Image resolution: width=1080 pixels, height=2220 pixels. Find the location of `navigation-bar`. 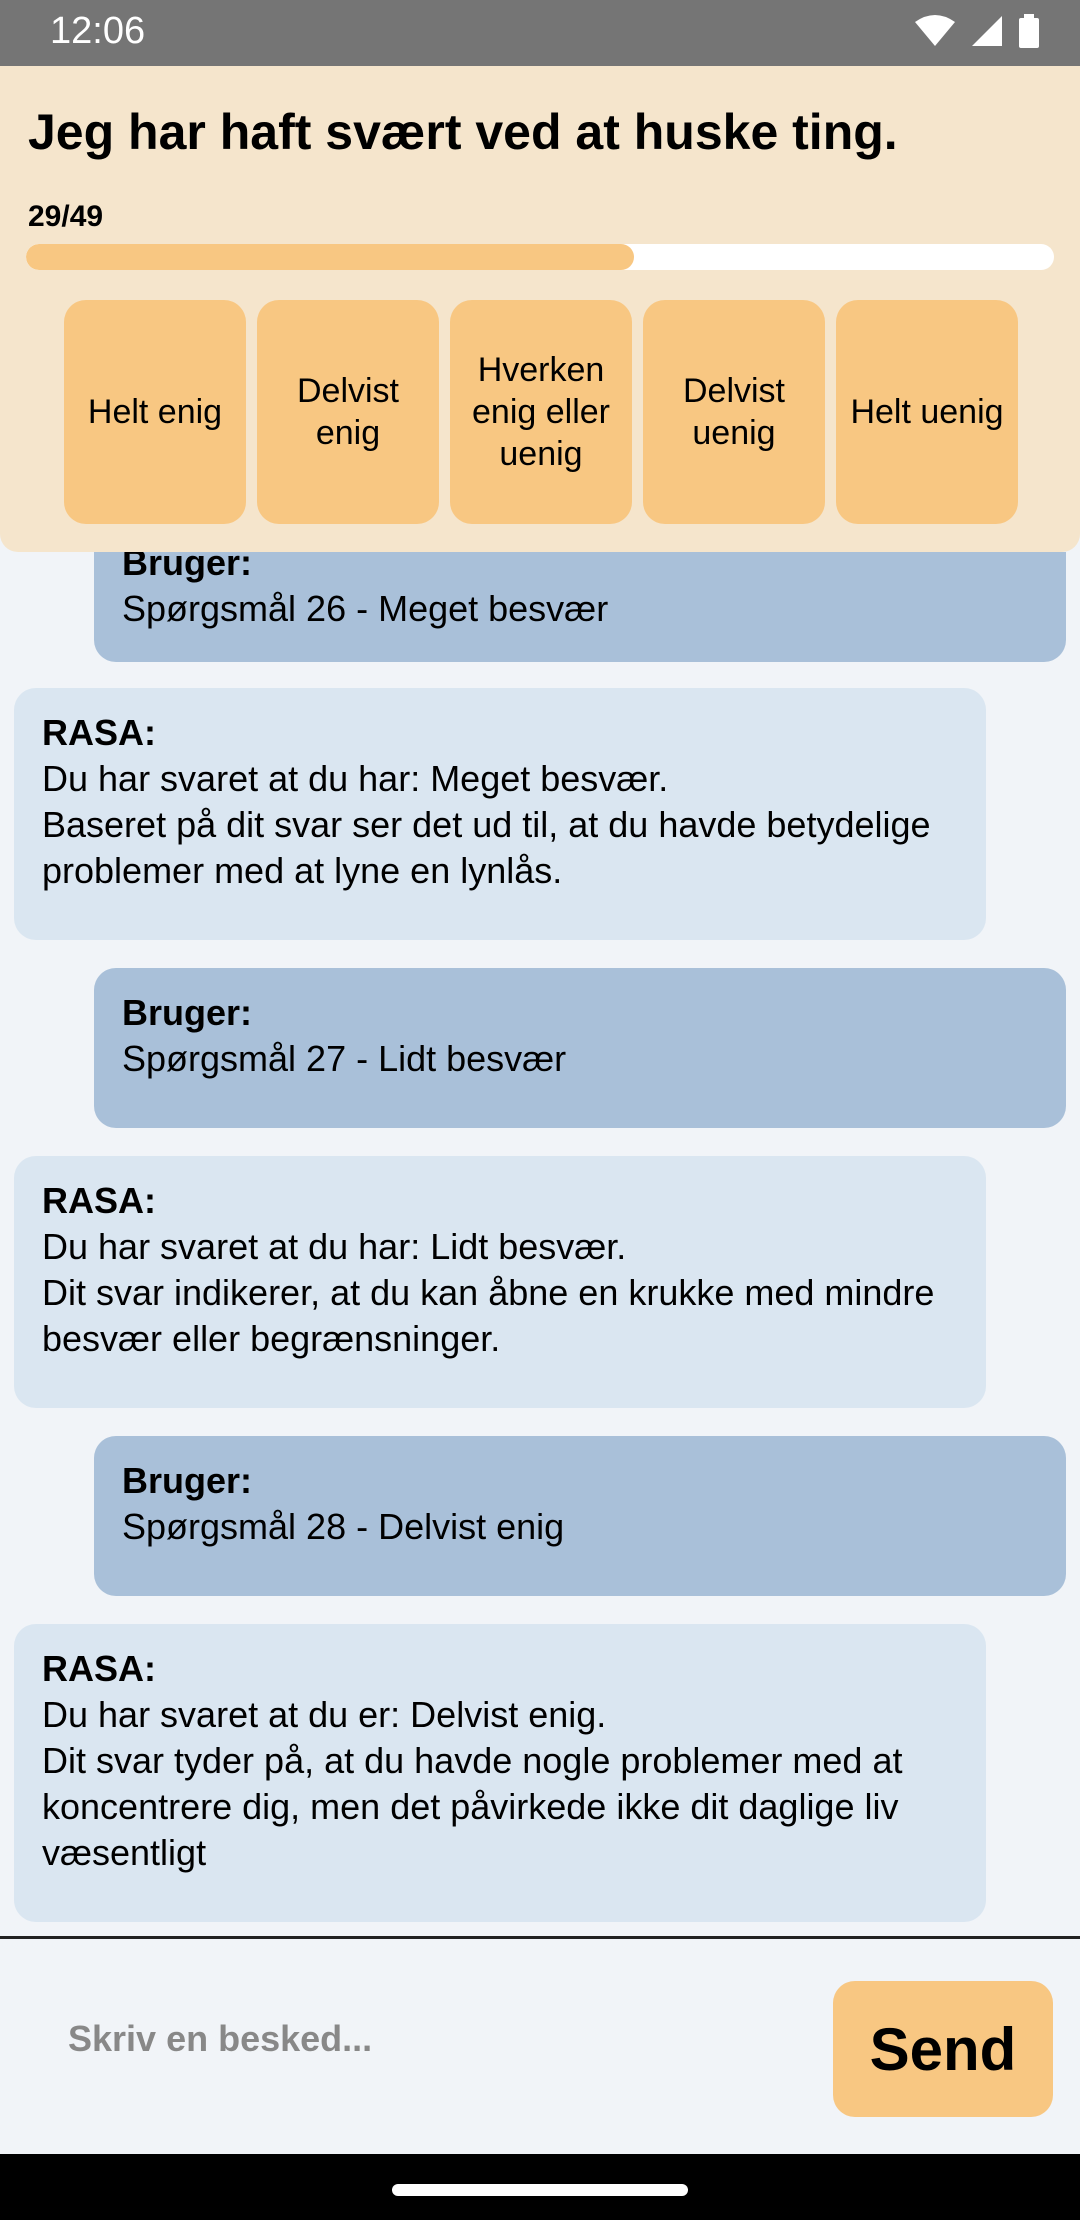

navigation-bar is located at coordinates (540, 2187).